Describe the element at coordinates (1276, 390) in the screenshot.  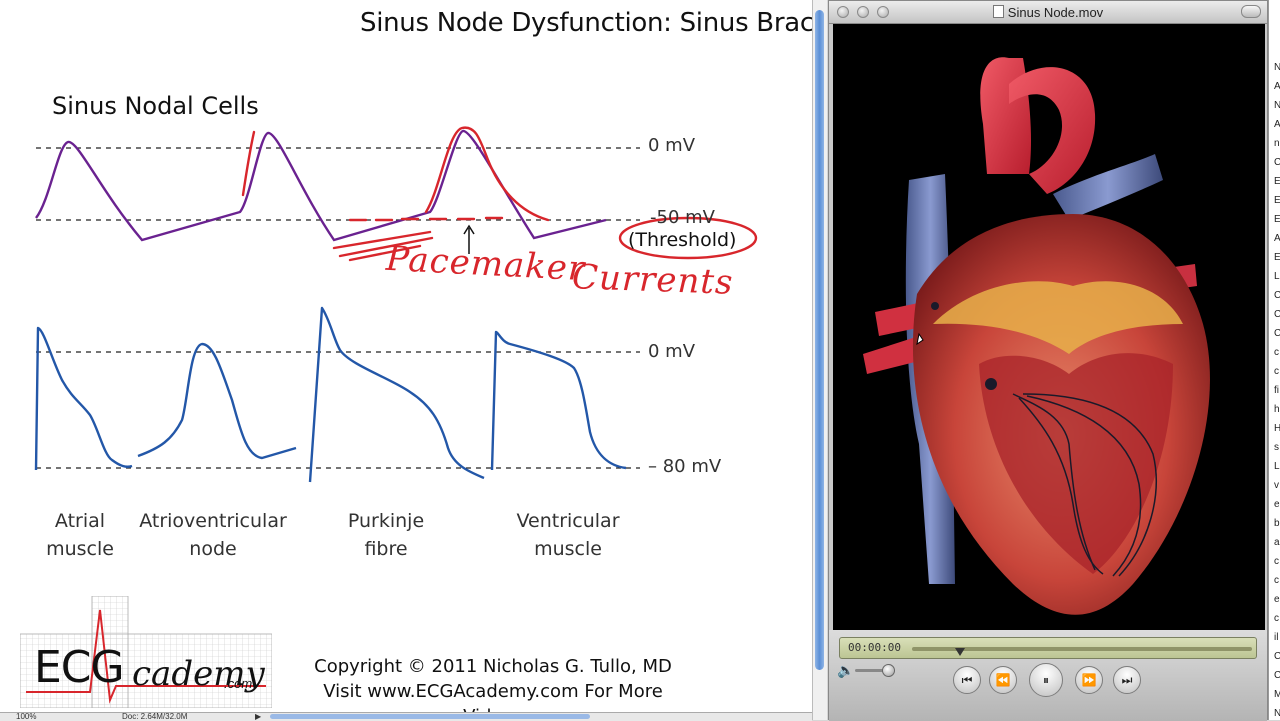
I see `background-list-letter: fi` at that location.